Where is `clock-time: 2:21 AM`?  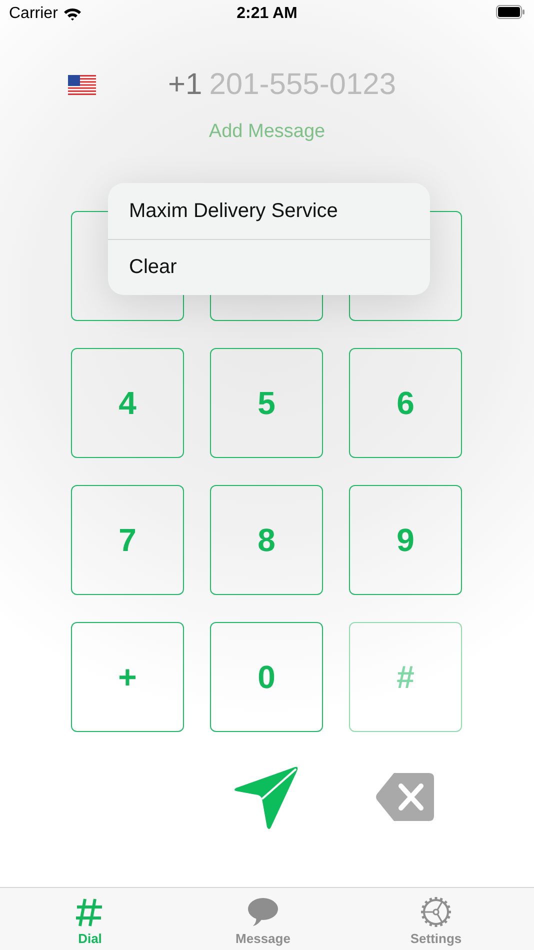 clock-time: 2:21 AM is located at coordinates (267, 13).